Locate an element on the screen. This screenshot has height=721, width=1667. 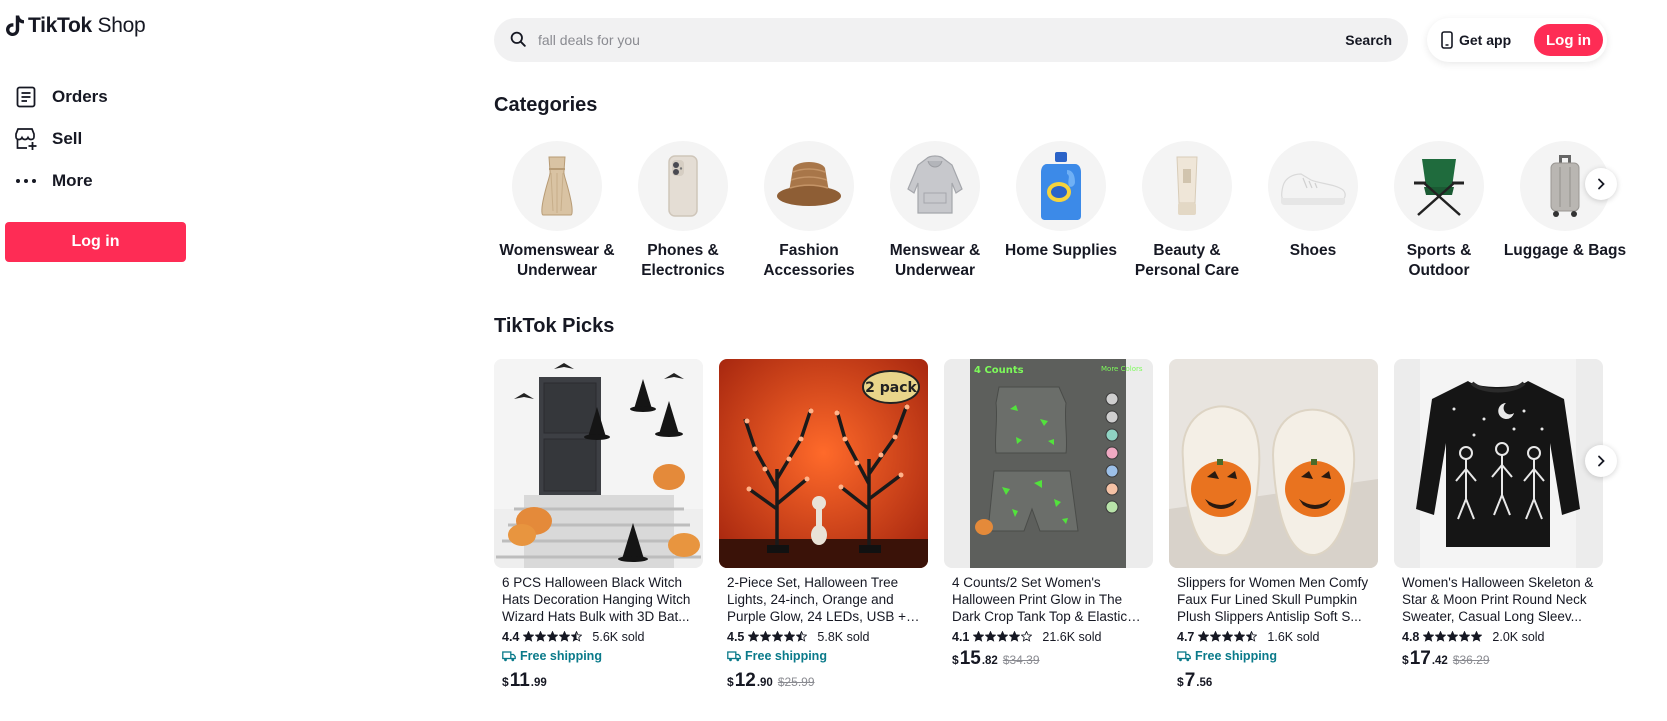
product-rating: 4.7 1.6K sold is located at coordinates (1273, 636).